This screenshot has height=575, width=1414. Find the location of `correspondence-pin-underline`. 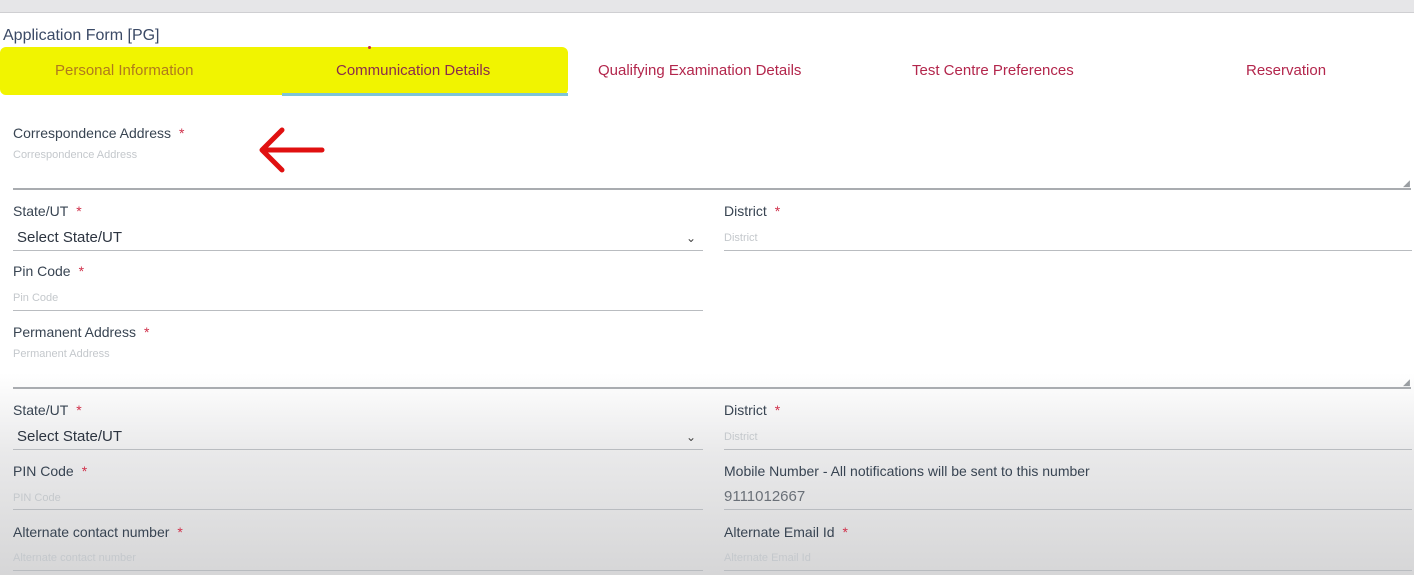

correspondence-pin-underline is located at coordinates (358, 310).